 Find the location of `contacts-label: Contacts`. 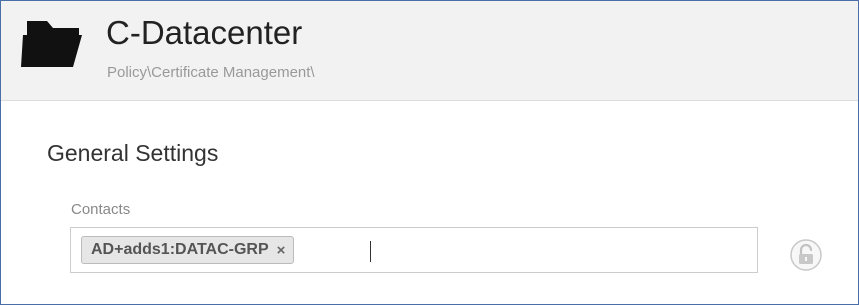

contacts-label: Contacts is located at coordinates (101, 209).